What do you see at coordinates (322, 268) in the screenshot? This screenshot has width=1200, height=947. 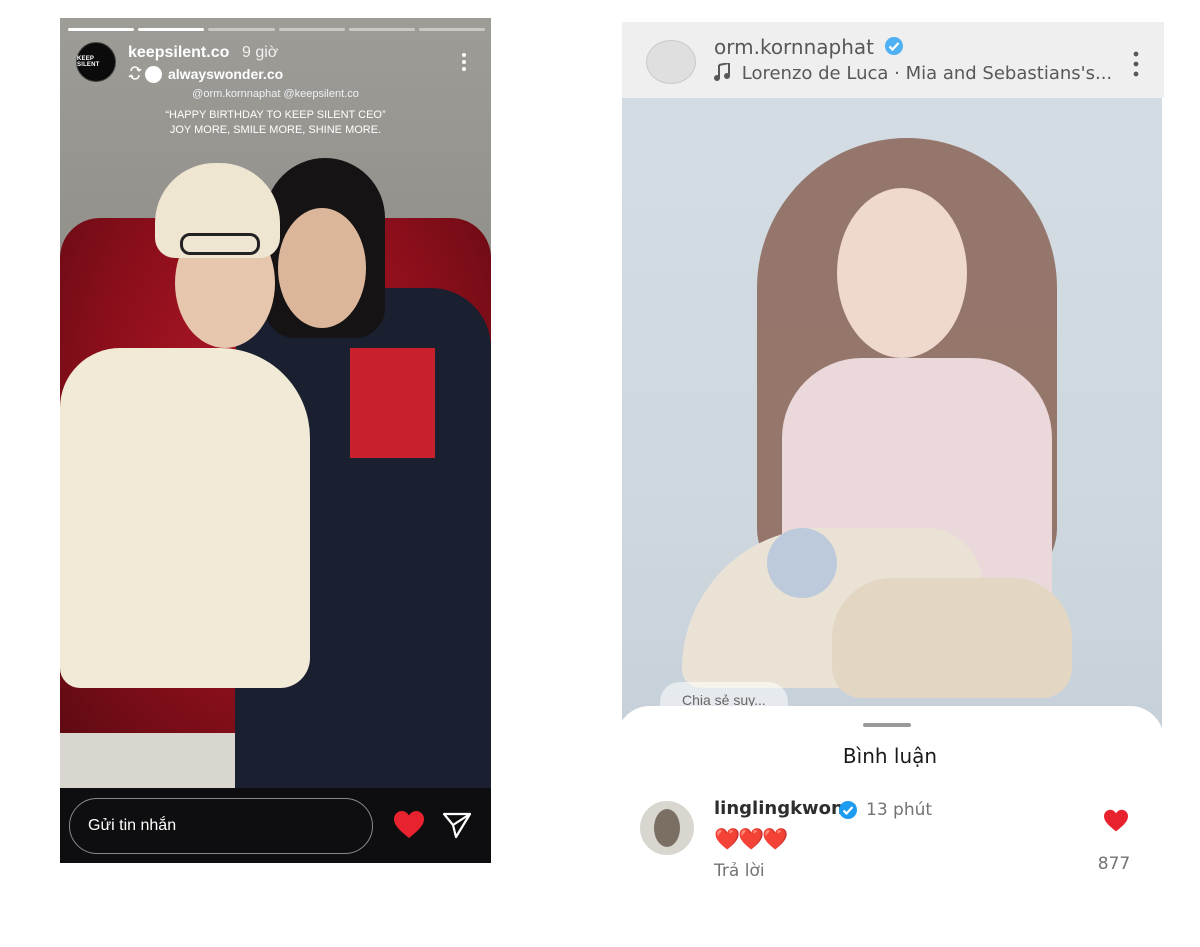 I see `model-right-face` at bounding box center [322, 268].